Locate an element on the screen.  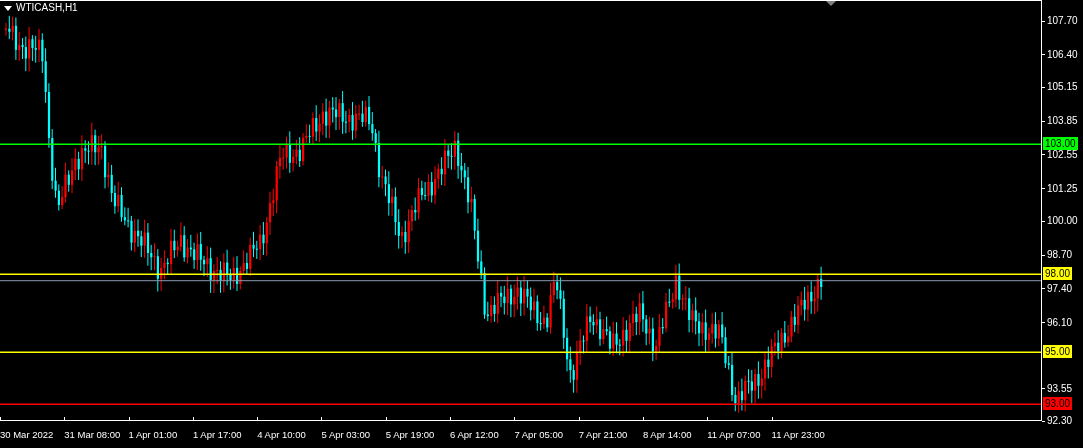
level-price-tag: 93.00 is located at coordinates (1058, 404).